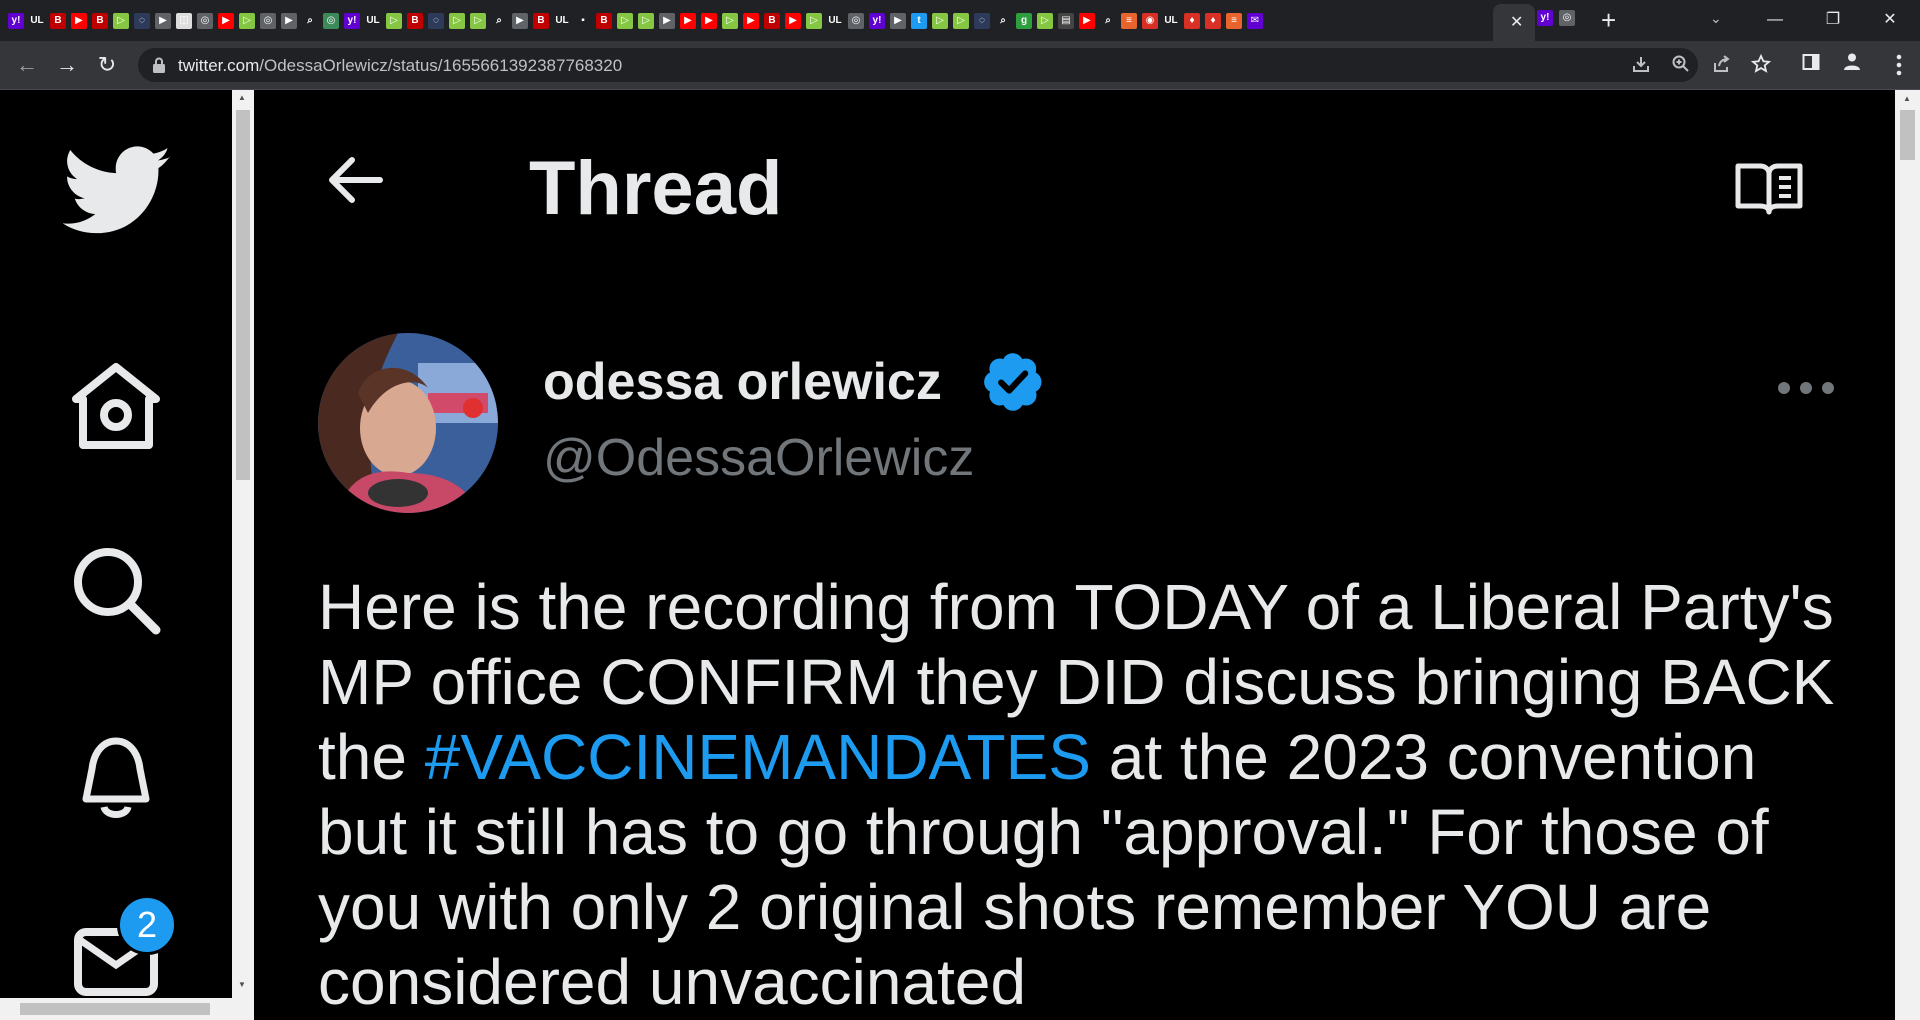  What do you see at coordinates (1907, 98) in the screenshot?
I see `page-scroll-up-arrow-icon: ▲` at bounding box center [1907, 98].